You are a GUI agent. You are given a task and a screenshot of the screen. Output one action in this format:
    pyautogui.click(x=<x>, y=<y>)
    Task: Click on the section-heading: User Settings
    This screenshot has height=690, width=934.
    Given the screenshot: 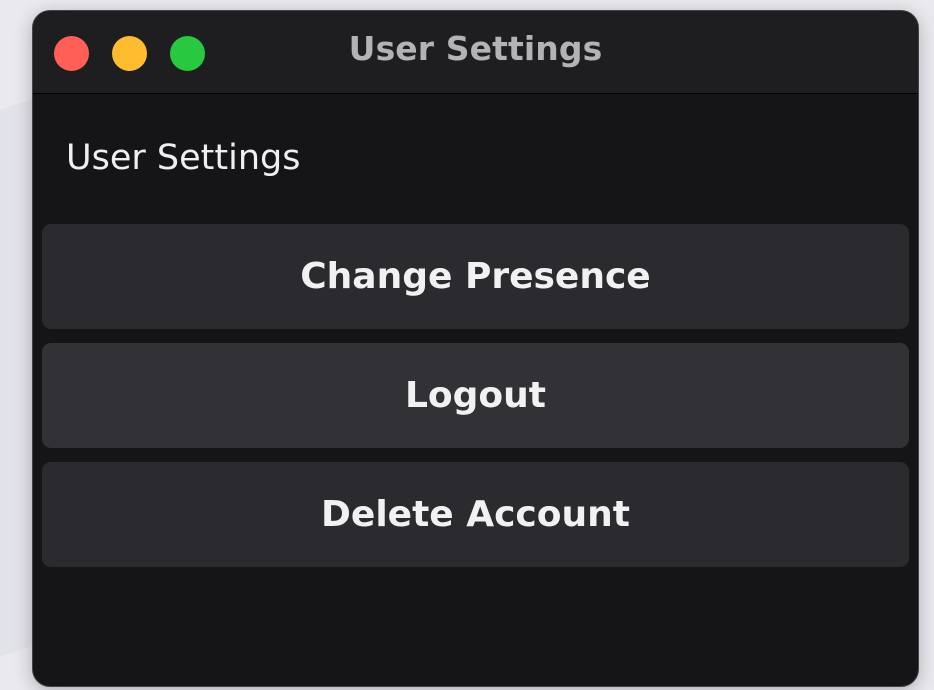 What is the action you would take?
    pyautogui.click(x=183, y=158)
    